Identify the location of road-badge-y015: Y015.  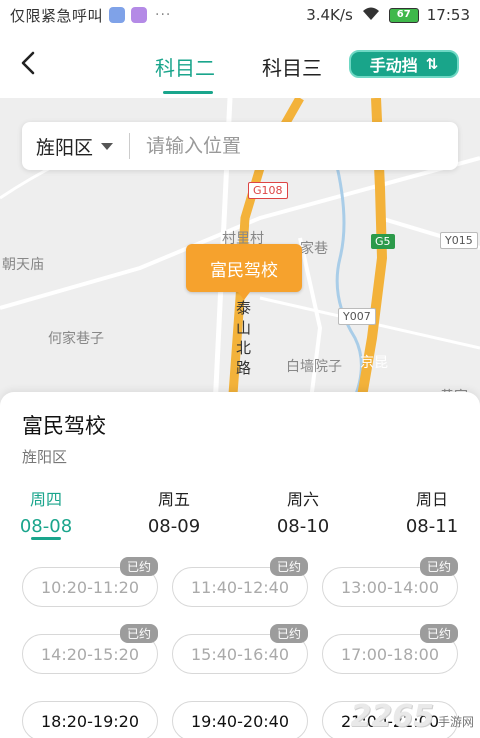
(459, 240).